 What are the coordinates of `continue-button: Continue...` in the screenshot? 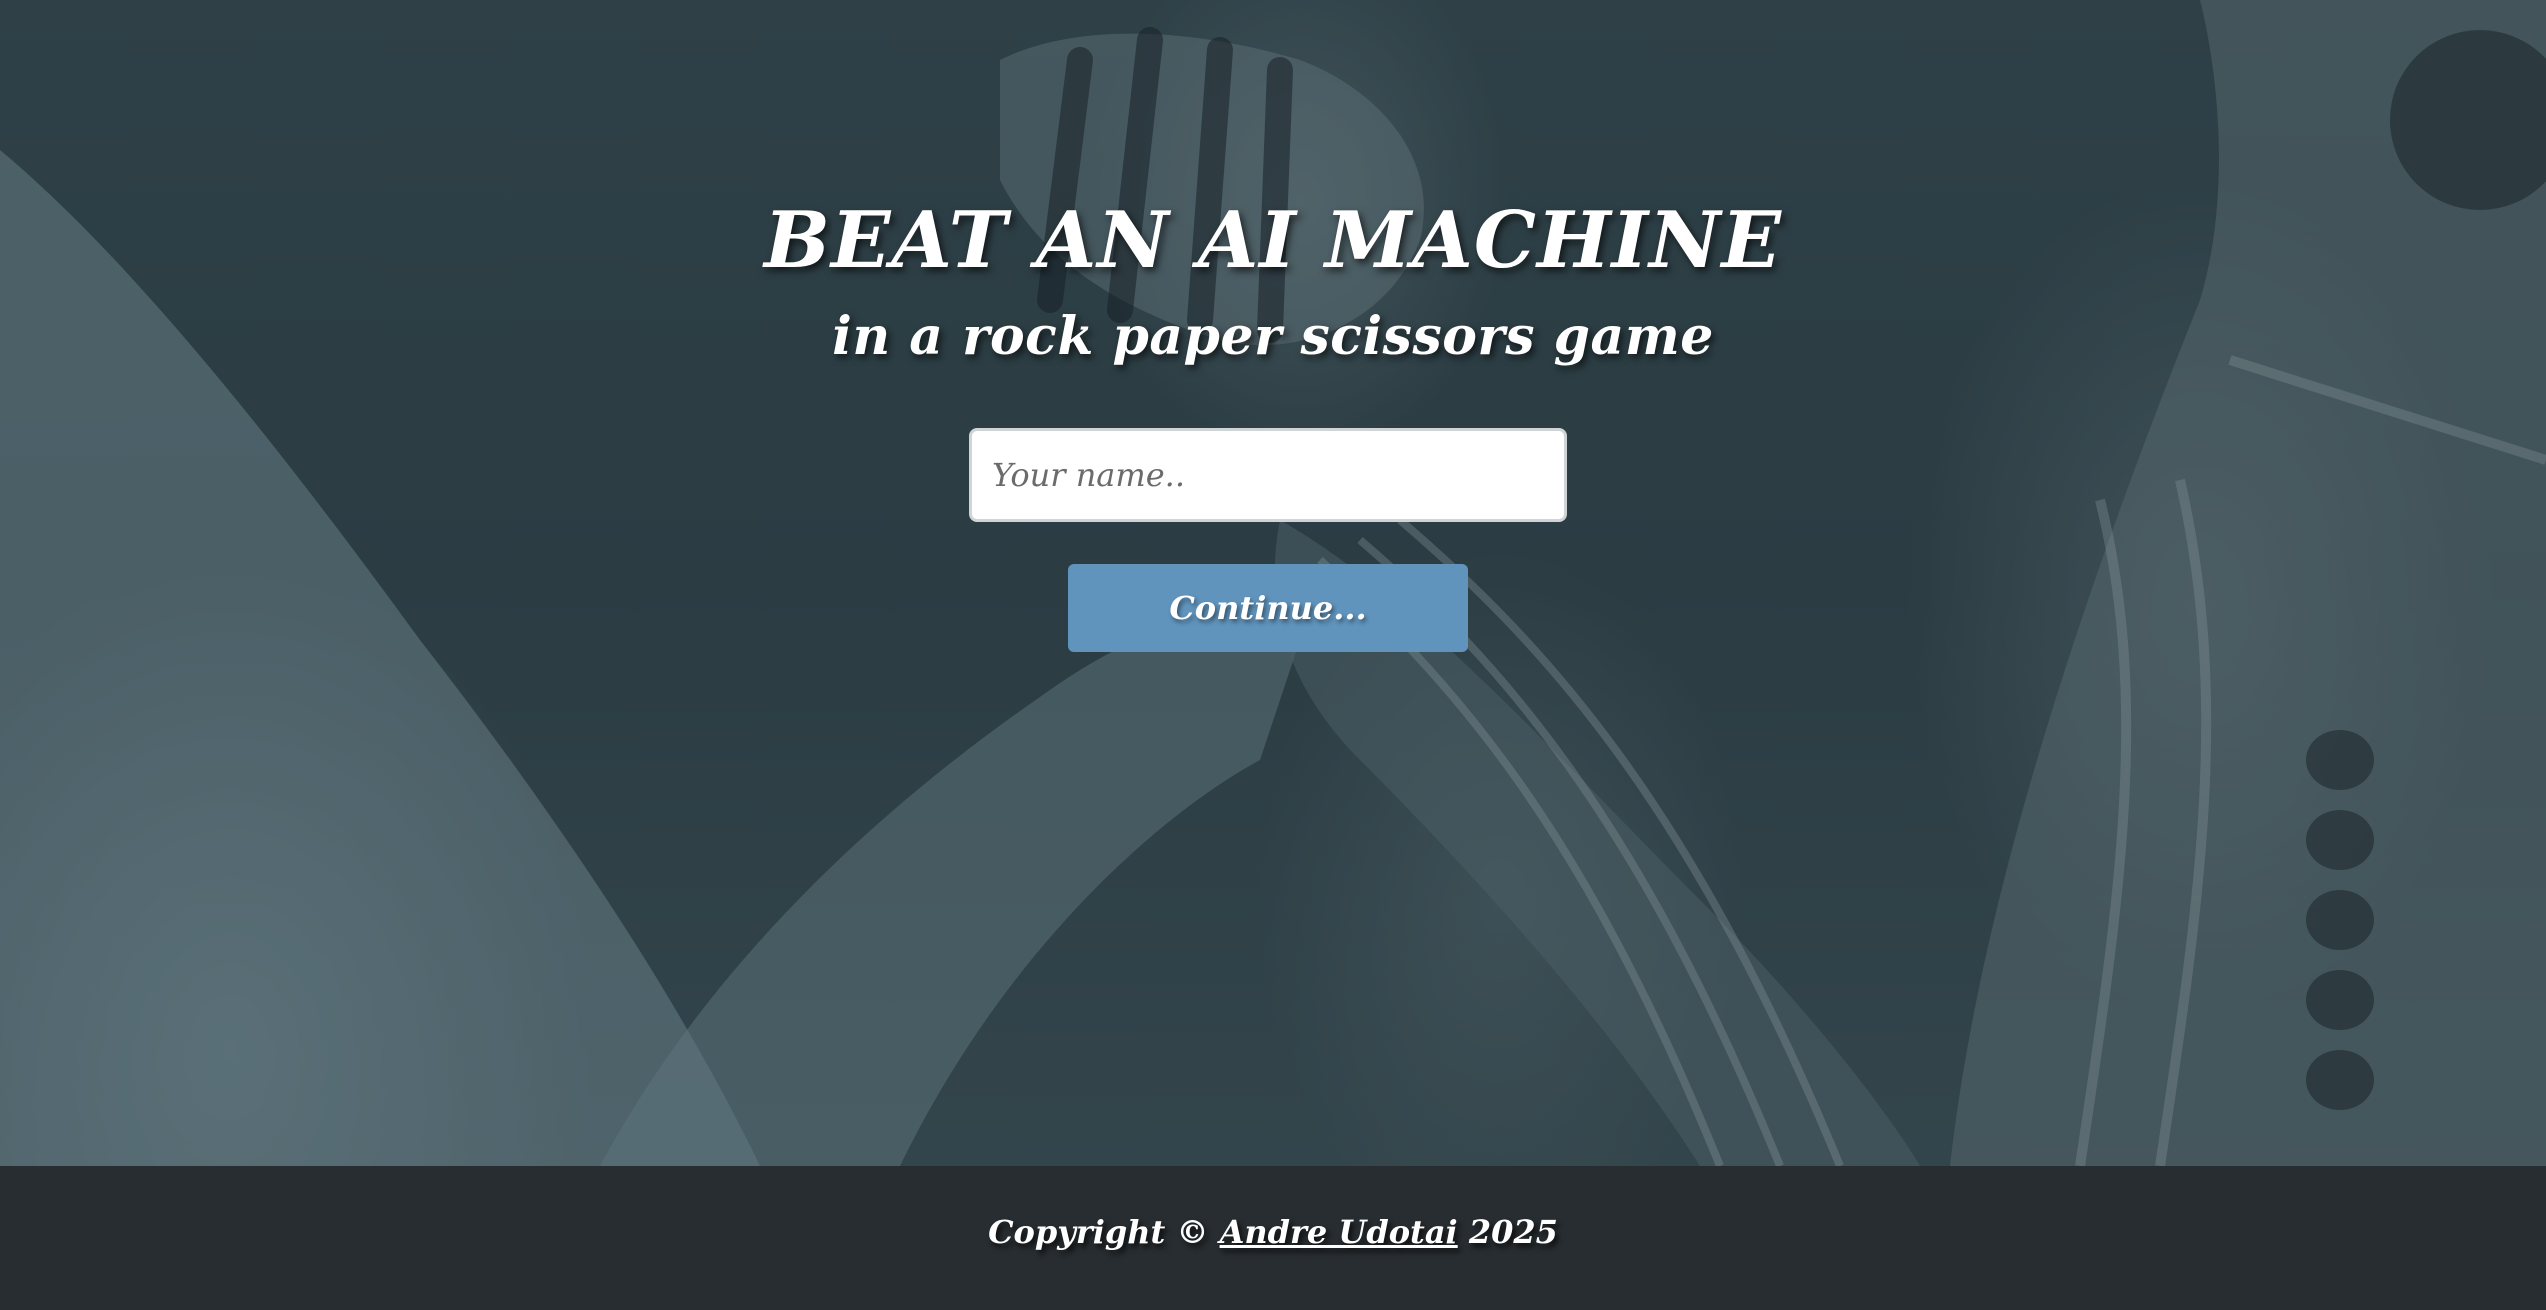 It's located at (1268, 608).